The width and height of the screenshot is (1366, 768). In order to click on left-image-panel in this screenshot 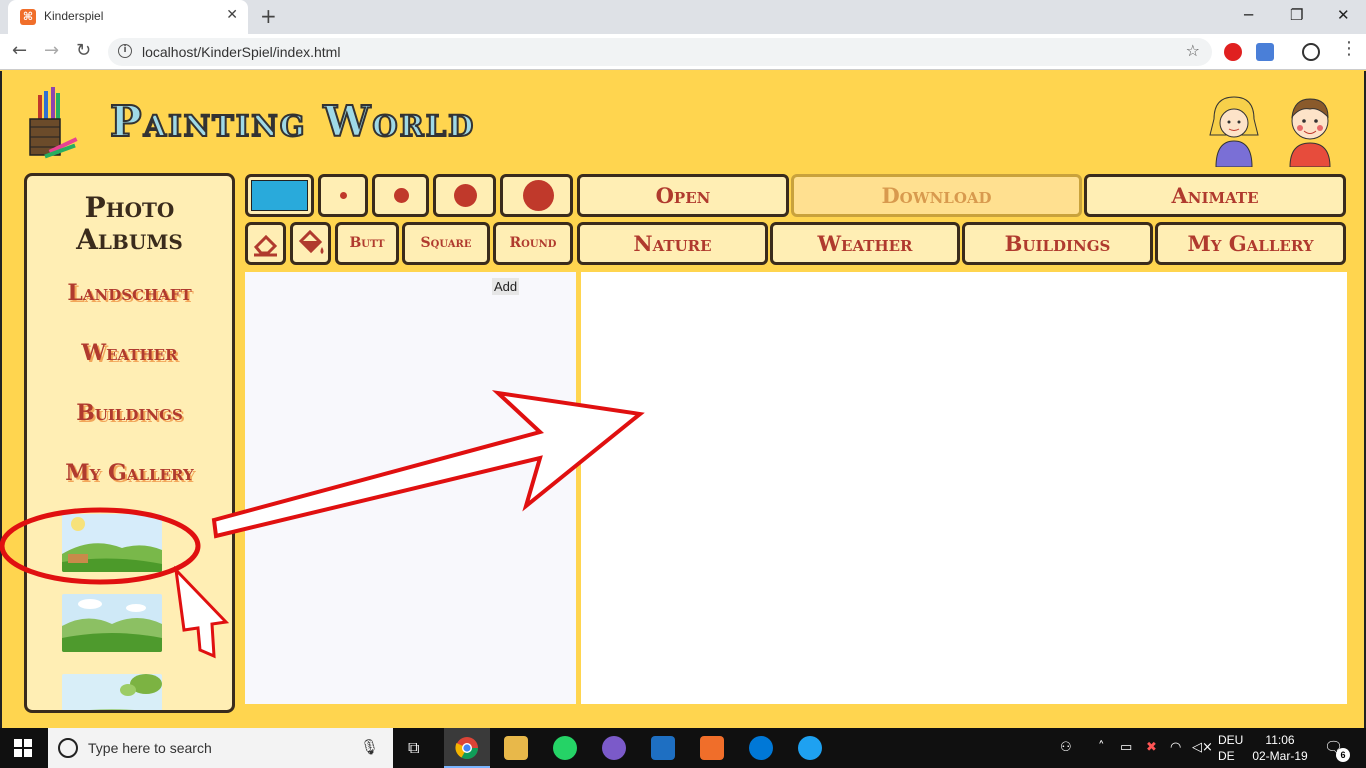, I will do `click(410, 488)`.